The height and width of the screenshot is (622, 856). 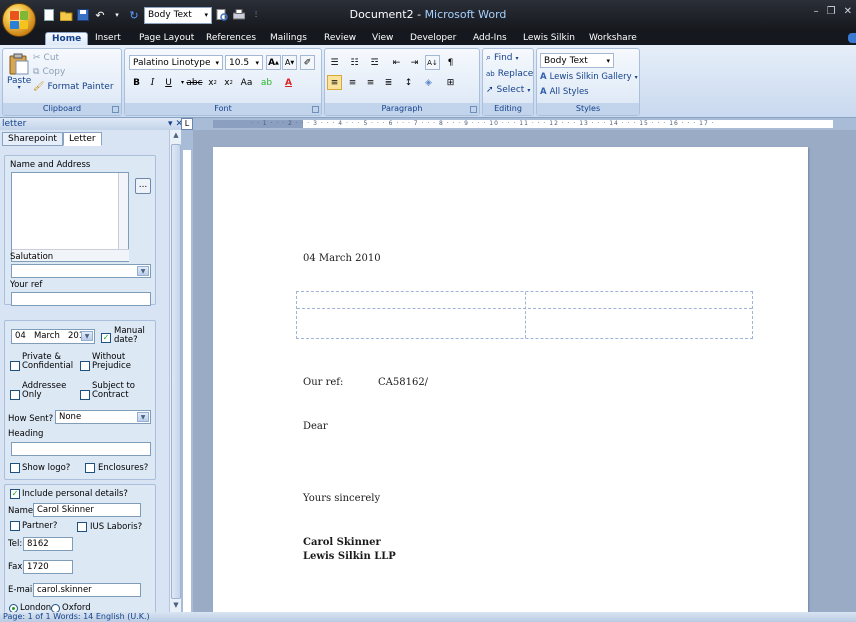 What do you see at coordinates (352, 82) in the screenshot?
I see `align-center-icon: ≡` at bounding box center [352, 82].